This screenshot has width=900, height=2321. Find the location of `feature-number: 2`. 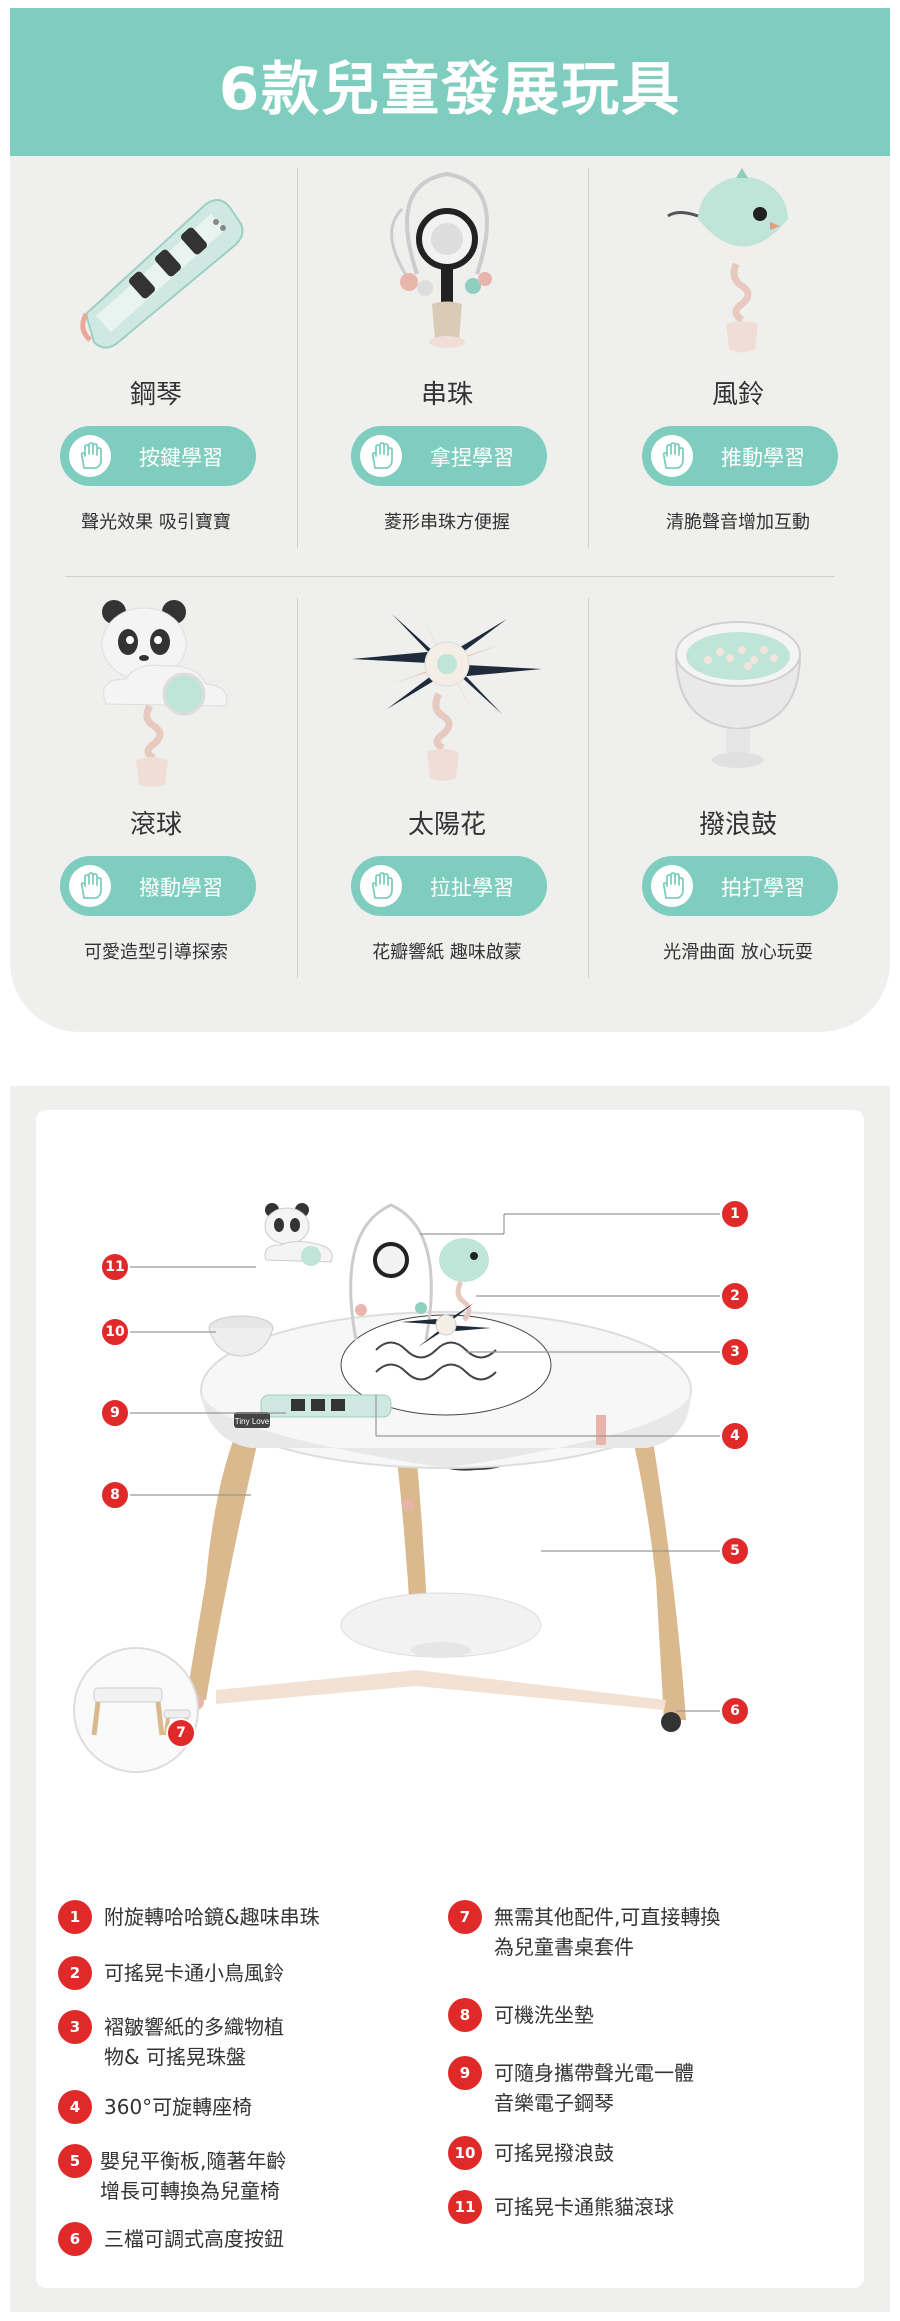

feature-number: 2 is located at coordinates (75, 1973).